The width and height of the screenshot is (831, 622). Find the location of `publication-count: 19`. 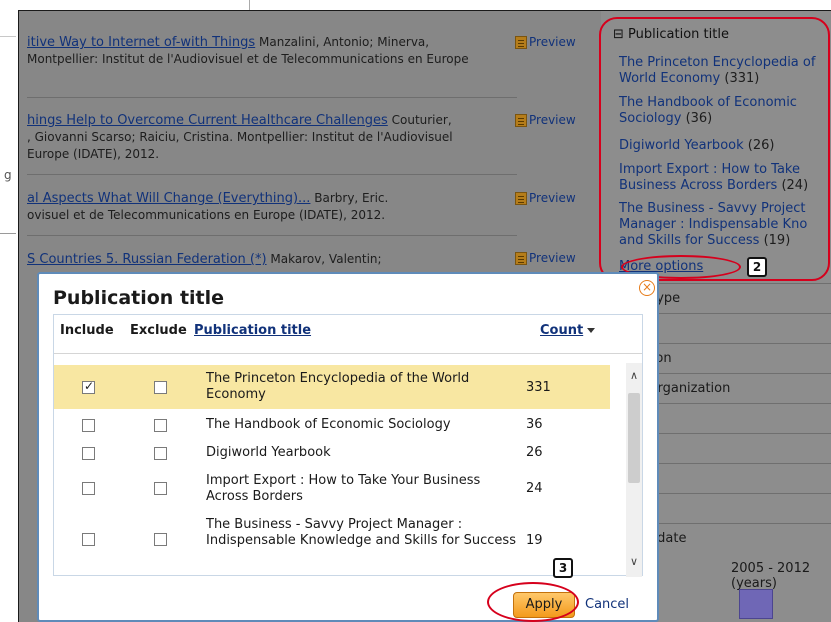

publication-count: 19 is located at coordinates (534, 540).